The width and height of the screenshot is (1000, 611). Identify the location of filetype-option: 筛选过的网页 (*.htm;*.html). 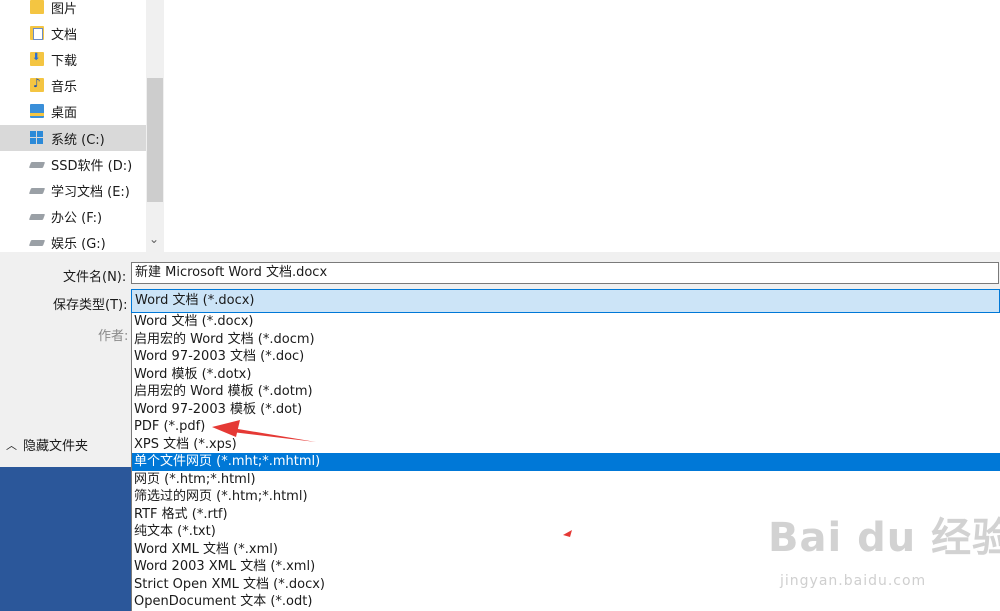
(566, 497).